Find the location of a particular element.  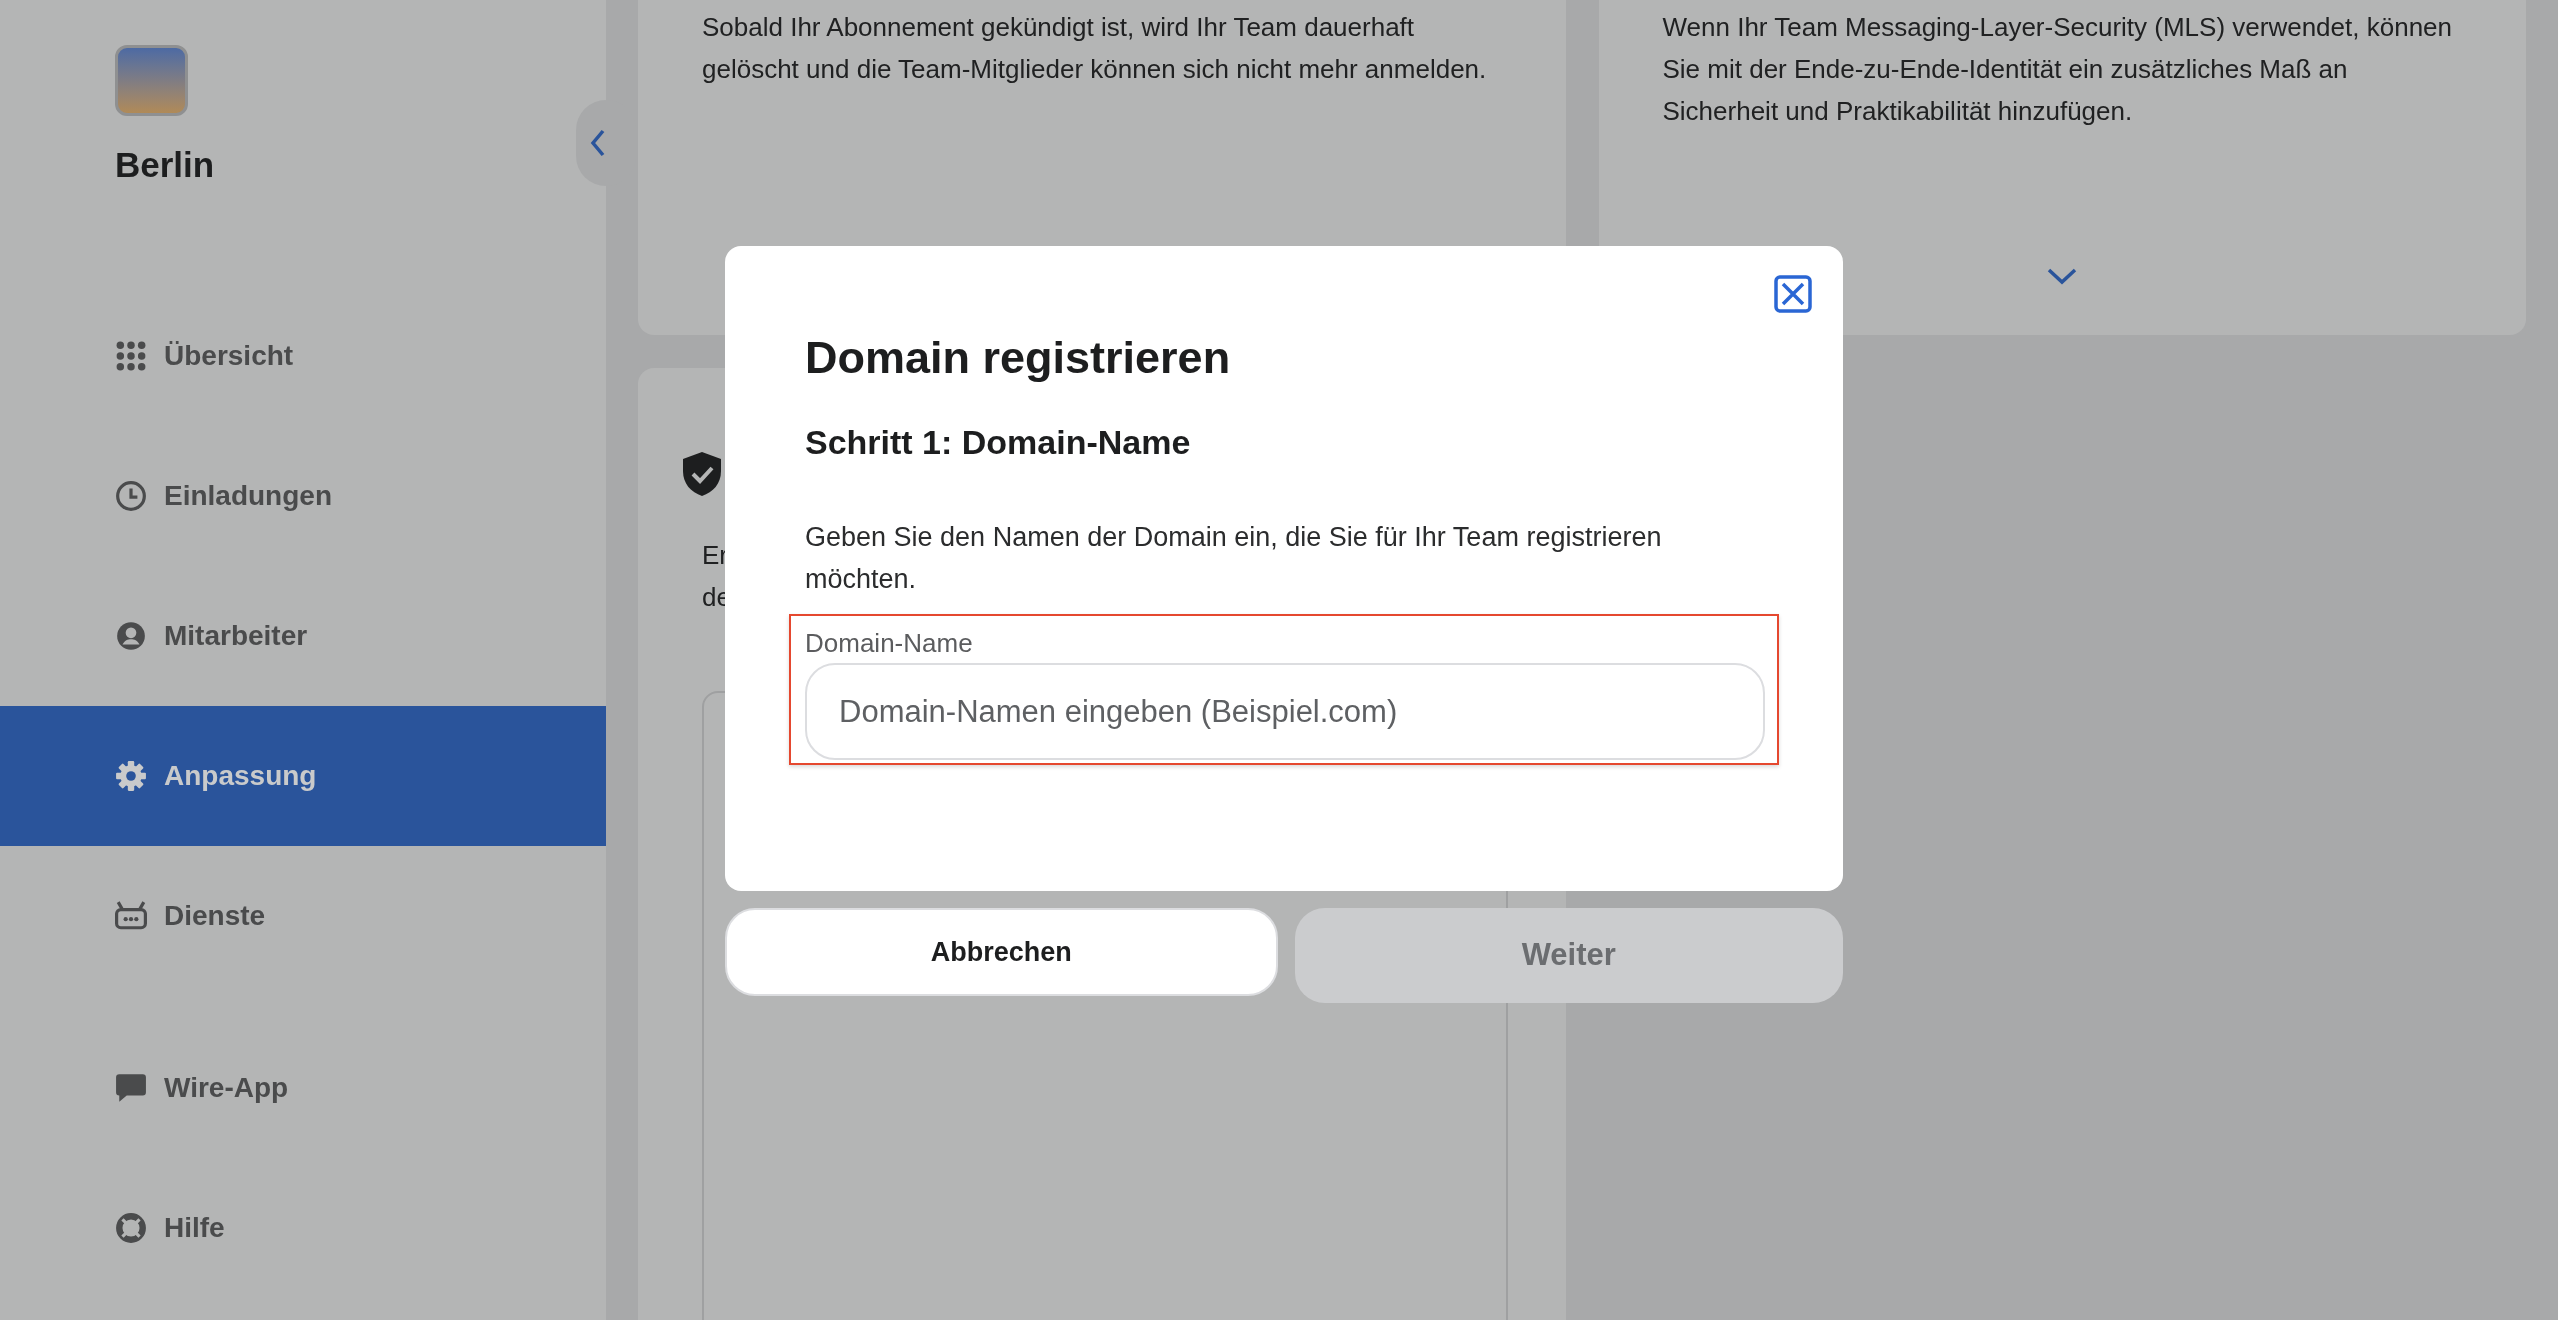

nav-item: Mitarbeiter is located at coordinates (303, 635).